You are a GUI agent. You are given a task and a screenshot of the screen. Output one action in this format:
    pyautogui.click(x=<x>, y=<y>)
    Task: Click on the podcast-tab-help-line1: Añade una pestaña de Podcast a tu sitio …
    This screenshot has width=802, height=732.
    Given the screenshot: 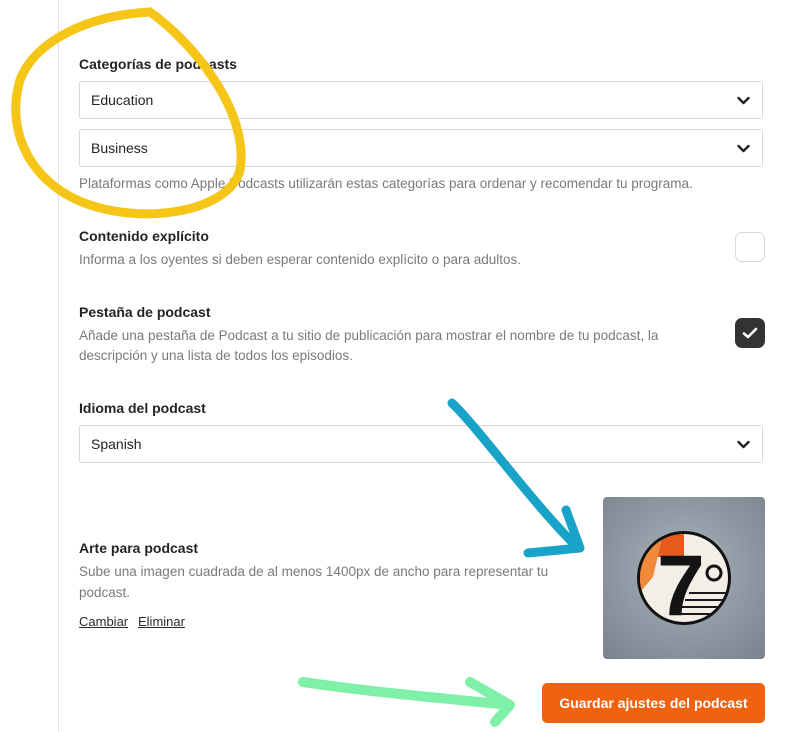 What is the action you would take?
    pyautogui.click(x=369, y=335)
    